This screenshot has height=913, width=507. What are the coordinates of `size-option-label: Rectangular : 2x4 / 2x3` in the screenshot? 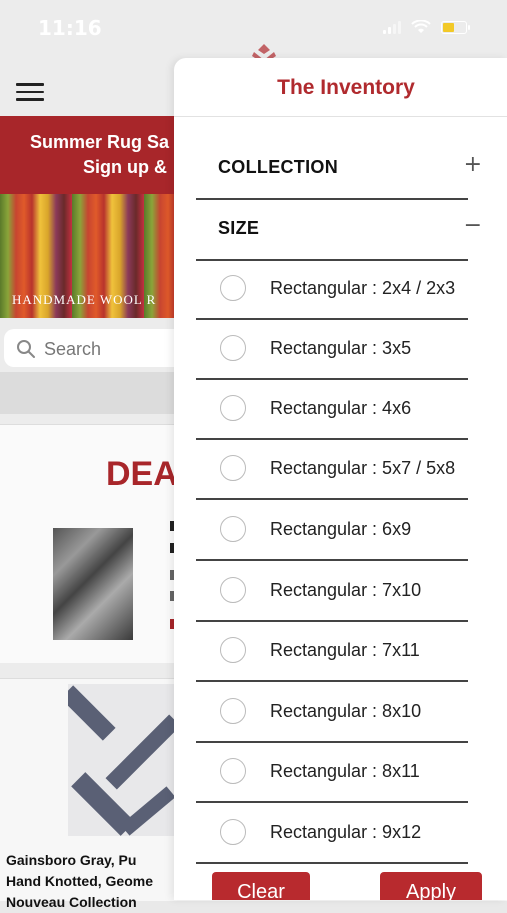 It's located at (363, 288).